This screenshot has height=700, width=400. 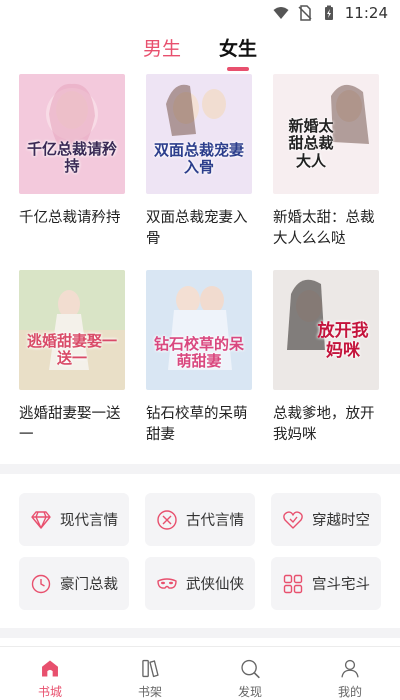 What do you see at coordinates (215, 585) in the screenshot?
I see `category-label: 武侠仙侠` at bounding box center [215, 585].